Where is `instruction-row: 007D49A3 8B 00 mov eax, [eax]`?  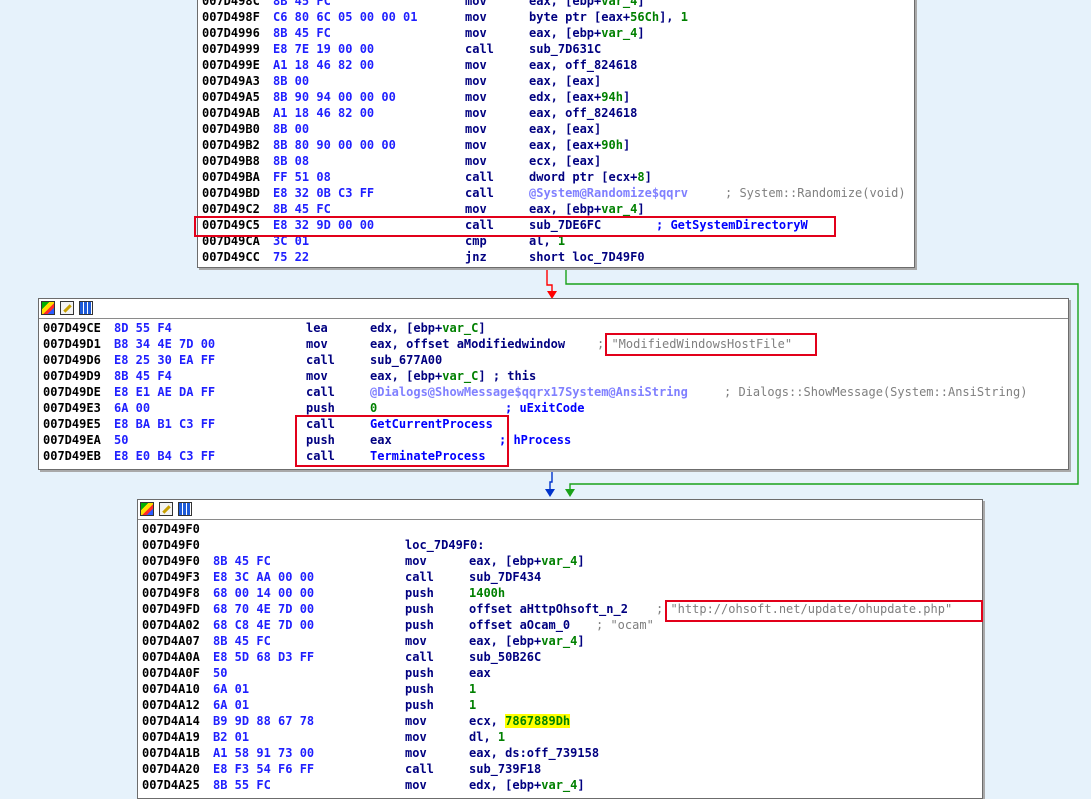 instruction-row: 007D49A3 8B 00 mov eax, [eax] is located at coordinates (556, 81).